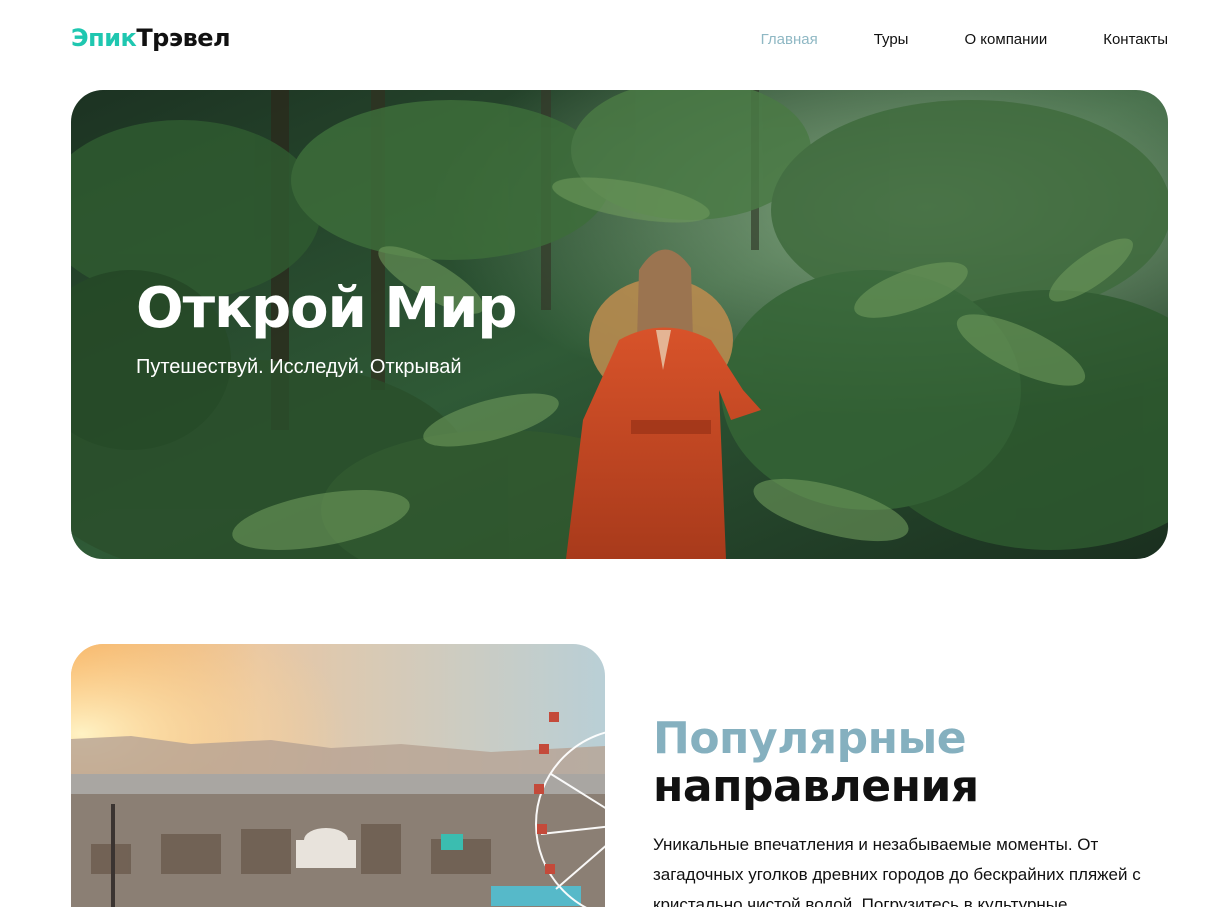 This screenshot has width=1230, height=907. I want to click on section-title: Популярные направления, so click(816, 763).